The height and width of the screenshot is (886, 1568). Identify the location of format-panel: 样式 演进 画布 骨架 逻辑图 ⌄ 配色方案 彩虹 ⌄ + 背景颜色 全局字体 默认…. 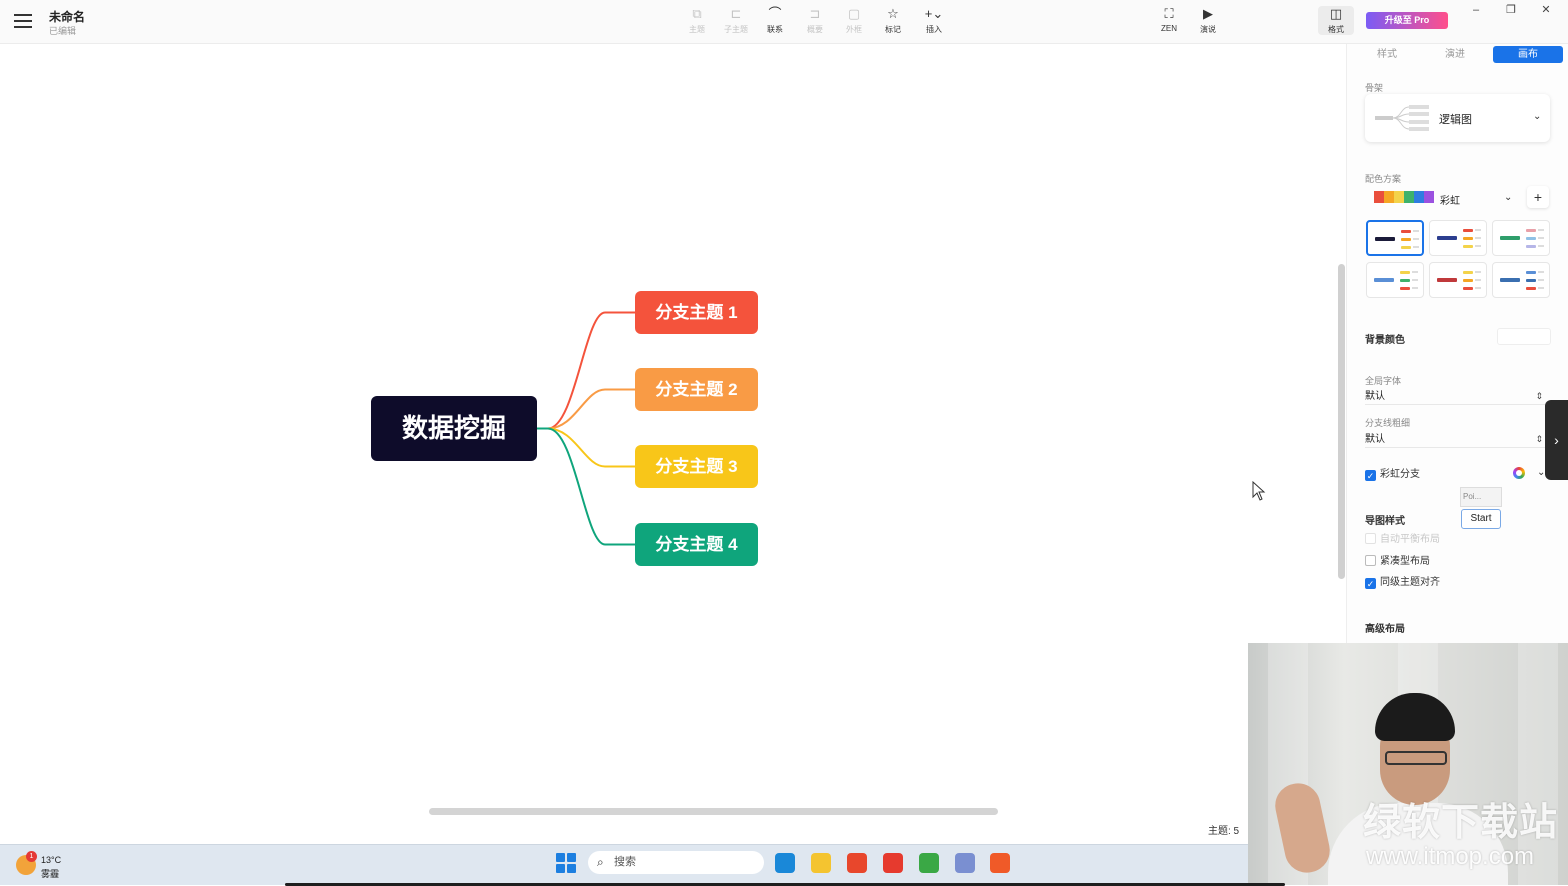
(1457, 344).